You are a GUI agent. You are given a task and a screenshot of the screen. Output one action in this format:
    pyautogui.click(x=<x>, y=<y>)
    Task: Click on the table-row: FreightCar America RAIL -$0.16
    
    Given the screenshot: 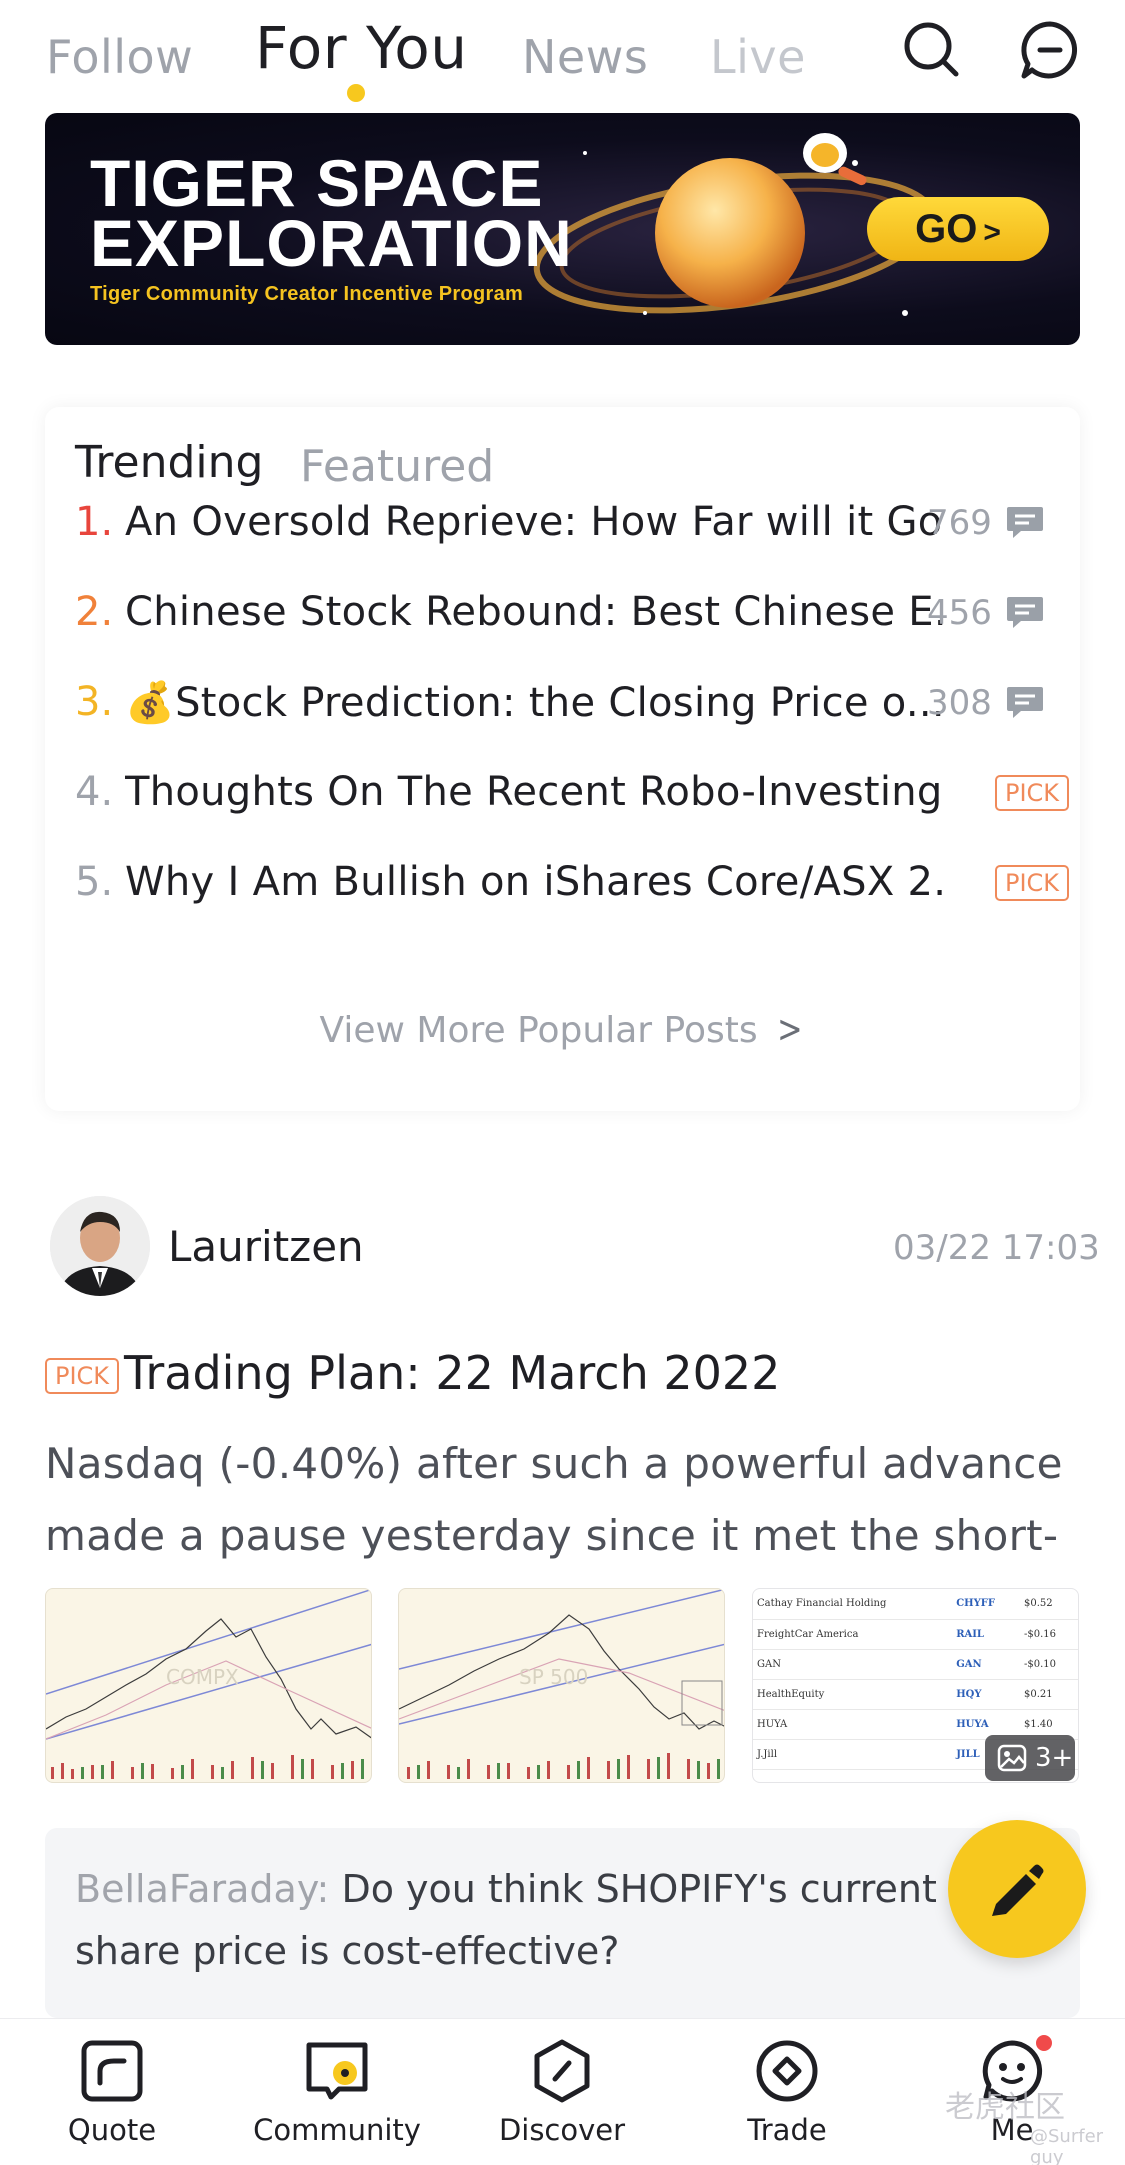 What is the action you would take?
    pyautogui.click(x=915, y=1634)
    